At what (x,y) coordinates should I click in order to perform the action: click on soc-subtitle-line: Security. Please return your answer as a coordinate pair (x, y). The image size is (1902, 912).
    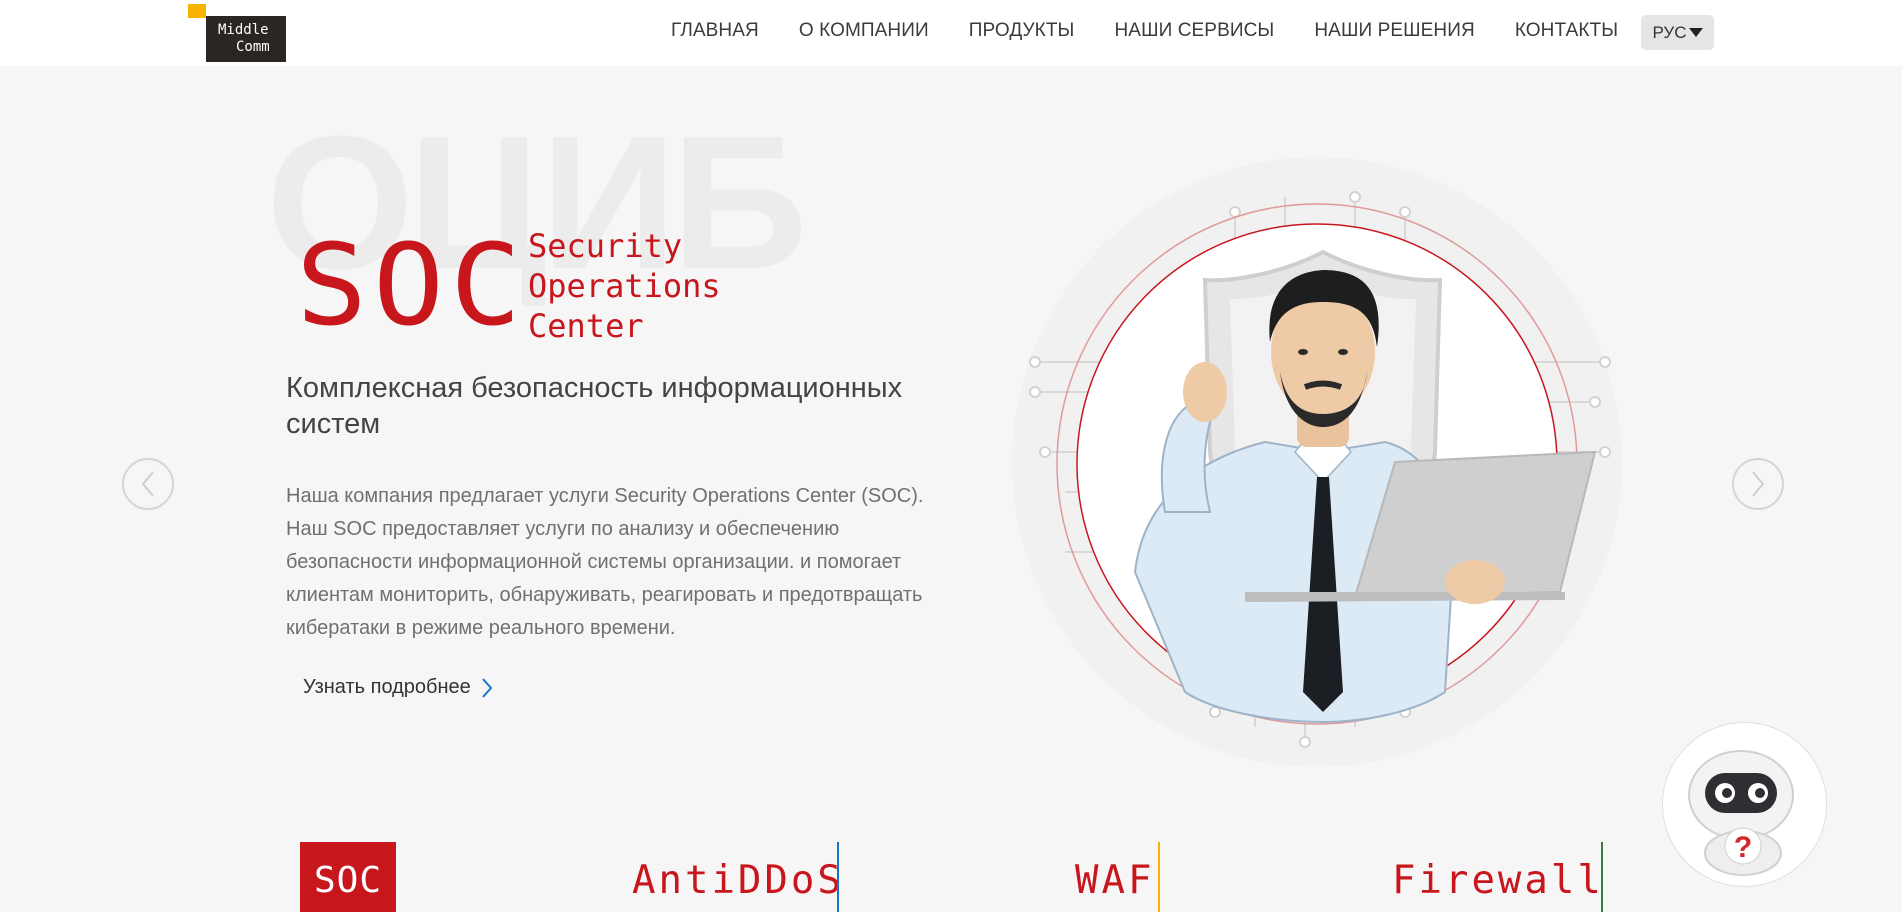
    Looking at the image, I should click on (605, 246).